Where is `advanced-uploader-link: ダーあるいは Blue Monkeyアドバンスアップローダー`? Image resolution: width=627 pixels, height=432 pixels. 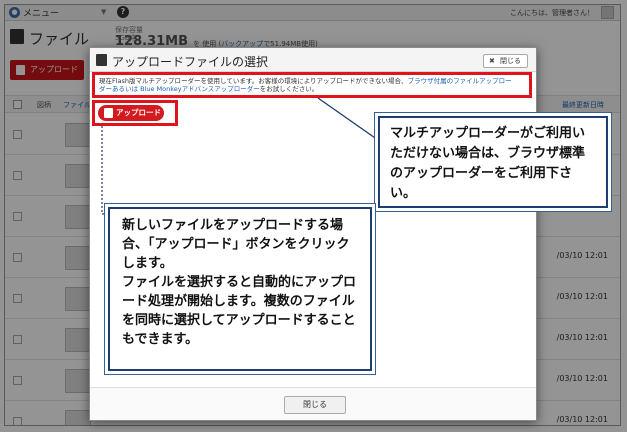 advanced-uploader-link: ダーあるいは Blue Monkeyアドバンスアップローダー is located at coordinates (179, 89).